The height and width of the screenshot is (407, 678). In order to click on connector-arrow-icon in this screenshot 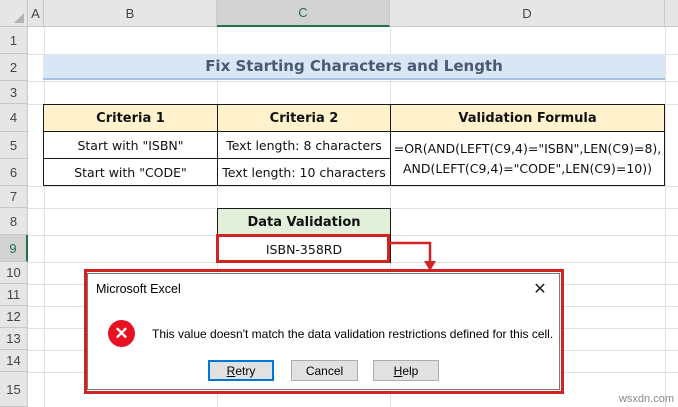, I will do `click(413, 256)`.